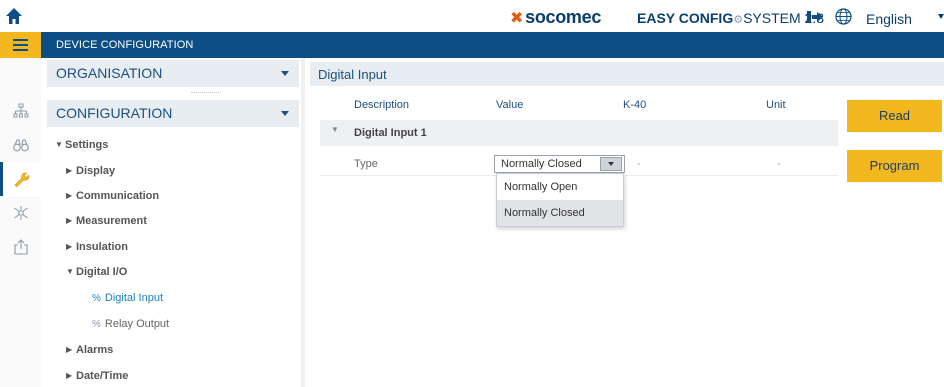  Describe the element at coordinates (95, 350) in the screenshot. I see `tree-label: Alarms` at that location.